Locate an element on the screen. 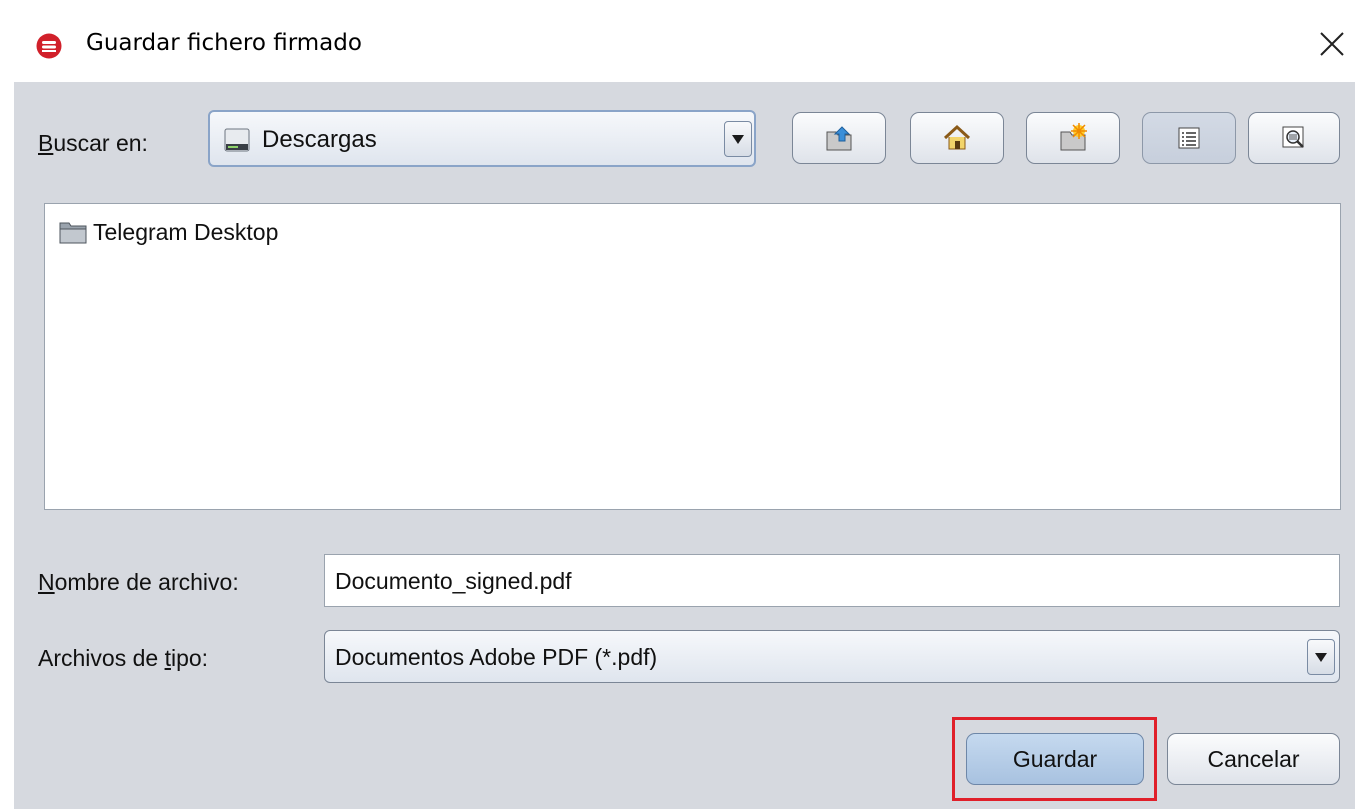 This screenshot has height=809, width=1355. look-in-value: Descargas is located at coordinates (319, 139).